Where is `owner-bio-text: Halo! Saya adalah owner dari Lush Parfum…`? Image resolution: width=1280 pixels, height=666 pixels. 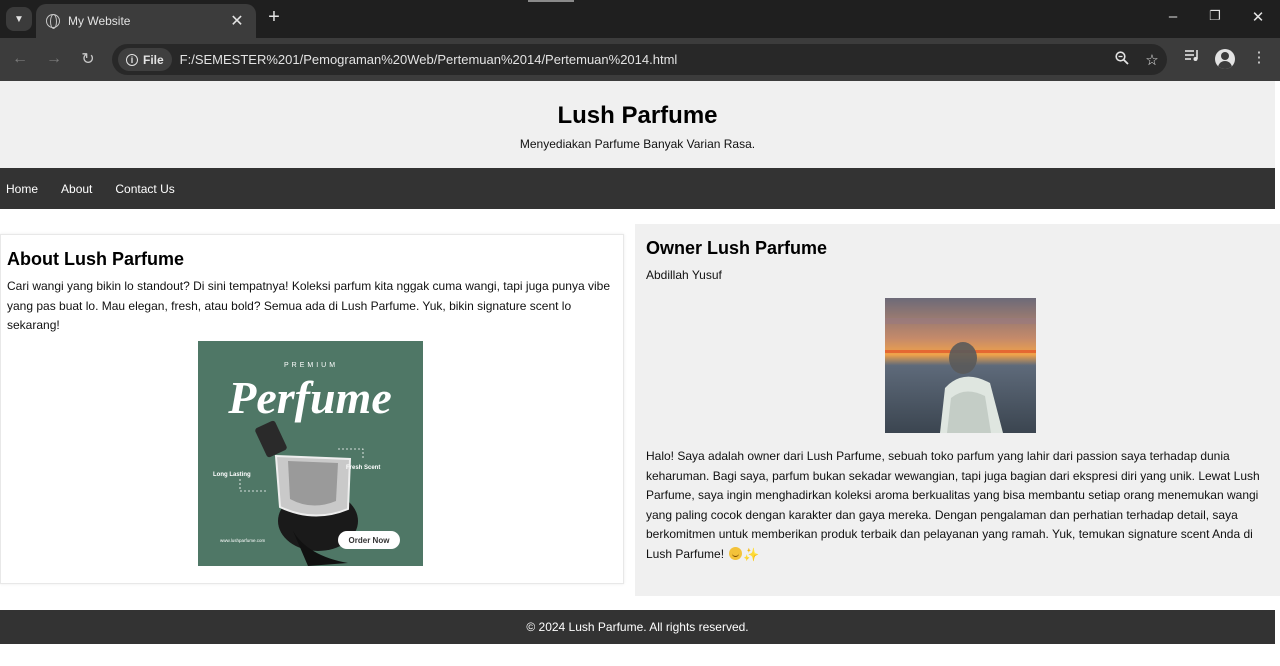 owner-bio-text: Halo! Saya adalah owner dari Lush Parfum… is located at coordinates (953, 505).